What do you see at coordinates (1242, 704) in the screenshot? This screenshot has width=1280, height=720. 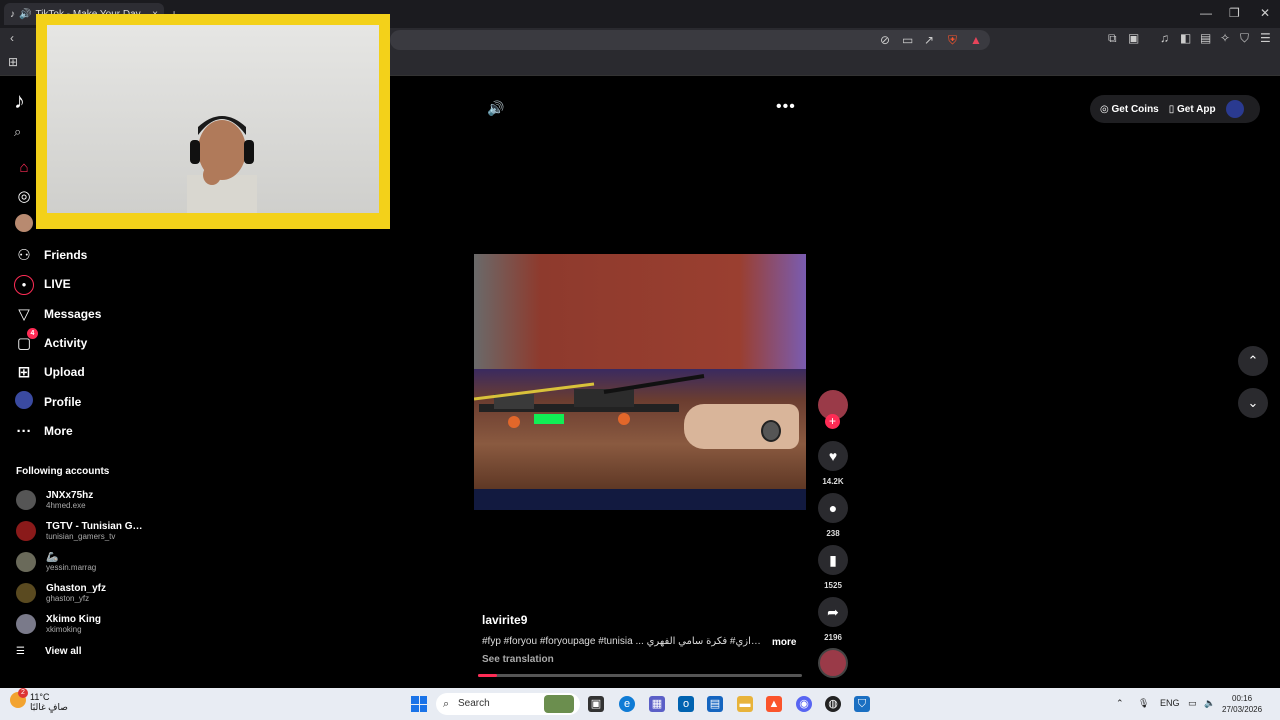 I see `clock: 00:16 27/03/2026` at bounding box center [1242, 704].